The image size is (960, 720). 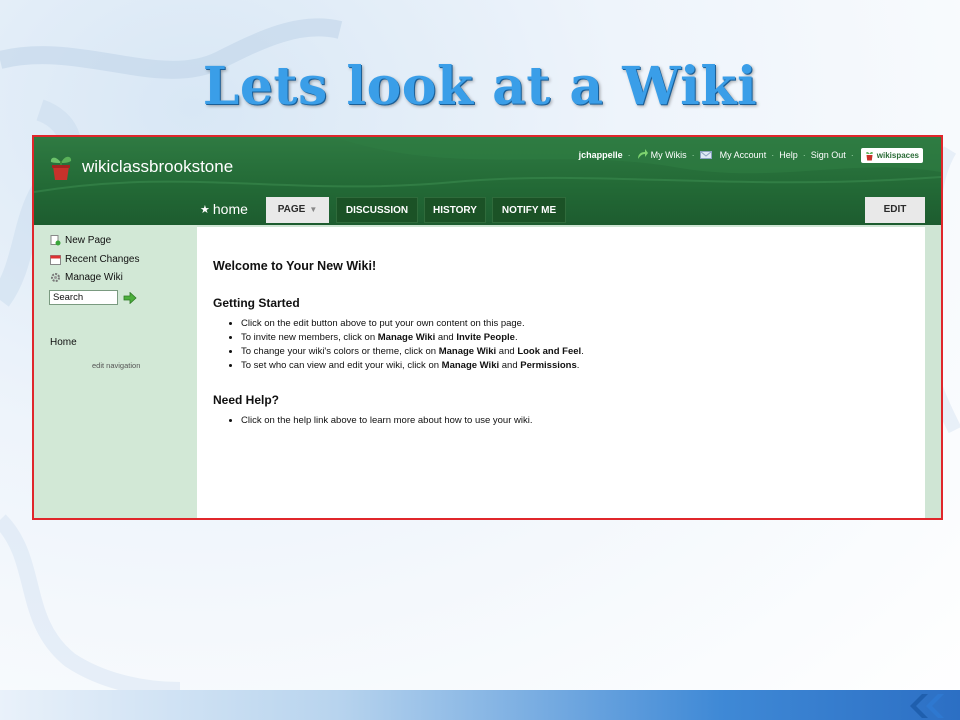 I want to click on sidebar-nav-home-link: Home, so click(x=63, y=342).